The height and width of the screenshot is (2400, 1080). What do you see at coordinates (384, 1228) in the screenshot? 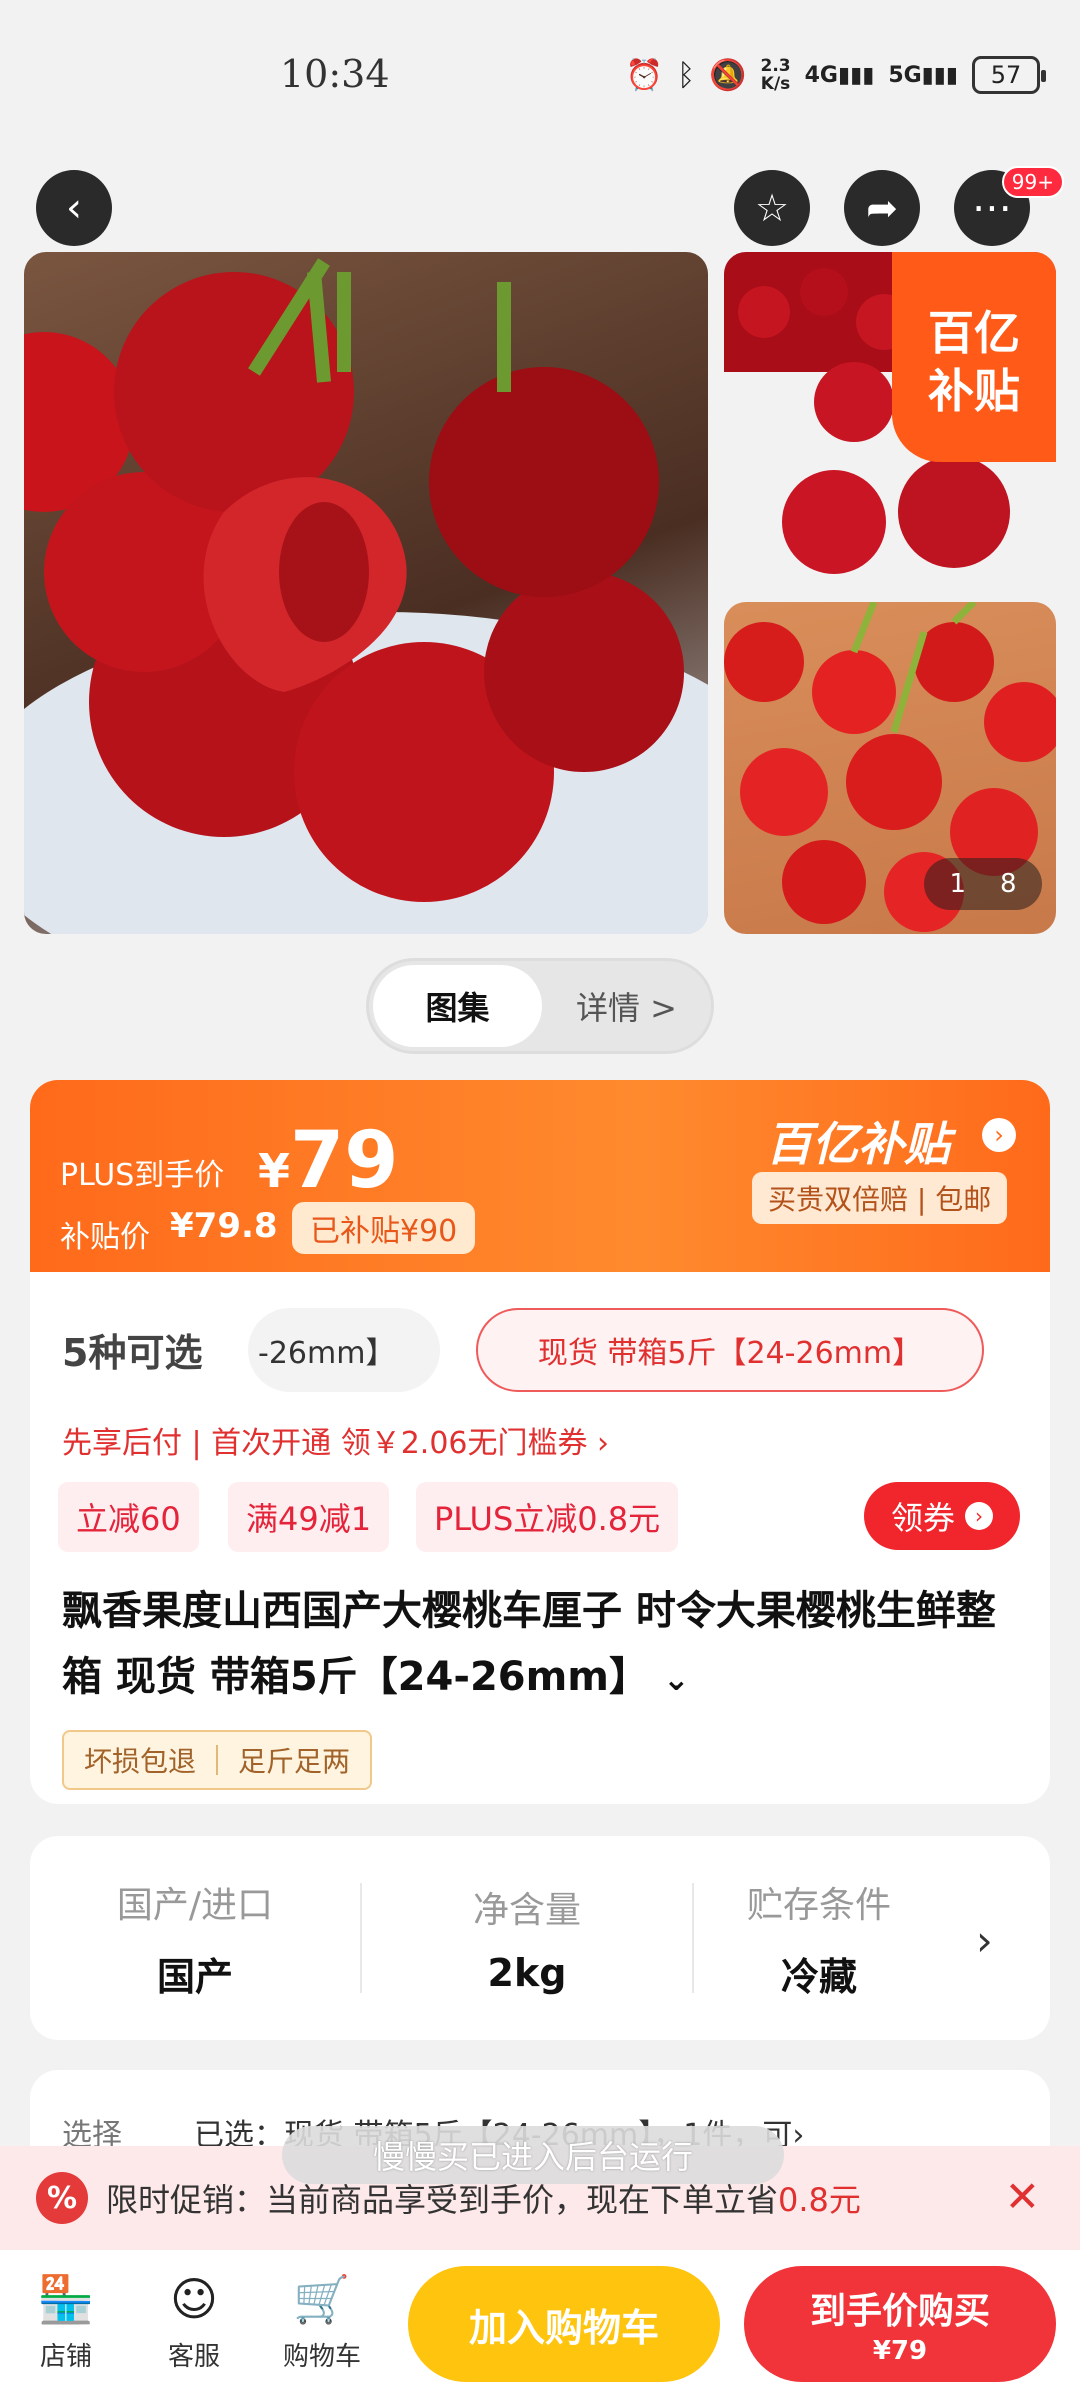
I see `subsidized-tag: 已补贴¥90` at bounding box center [384, 1228].